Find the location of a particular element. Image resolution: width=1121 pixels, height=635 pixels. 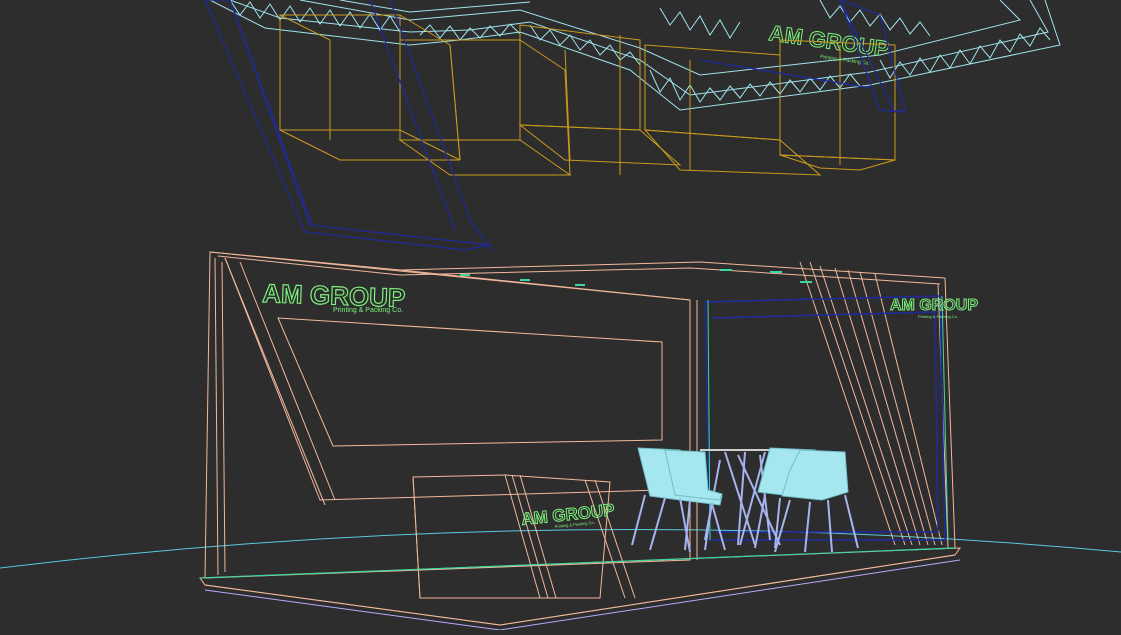

floor-outline is located at coordinates (577, 563).